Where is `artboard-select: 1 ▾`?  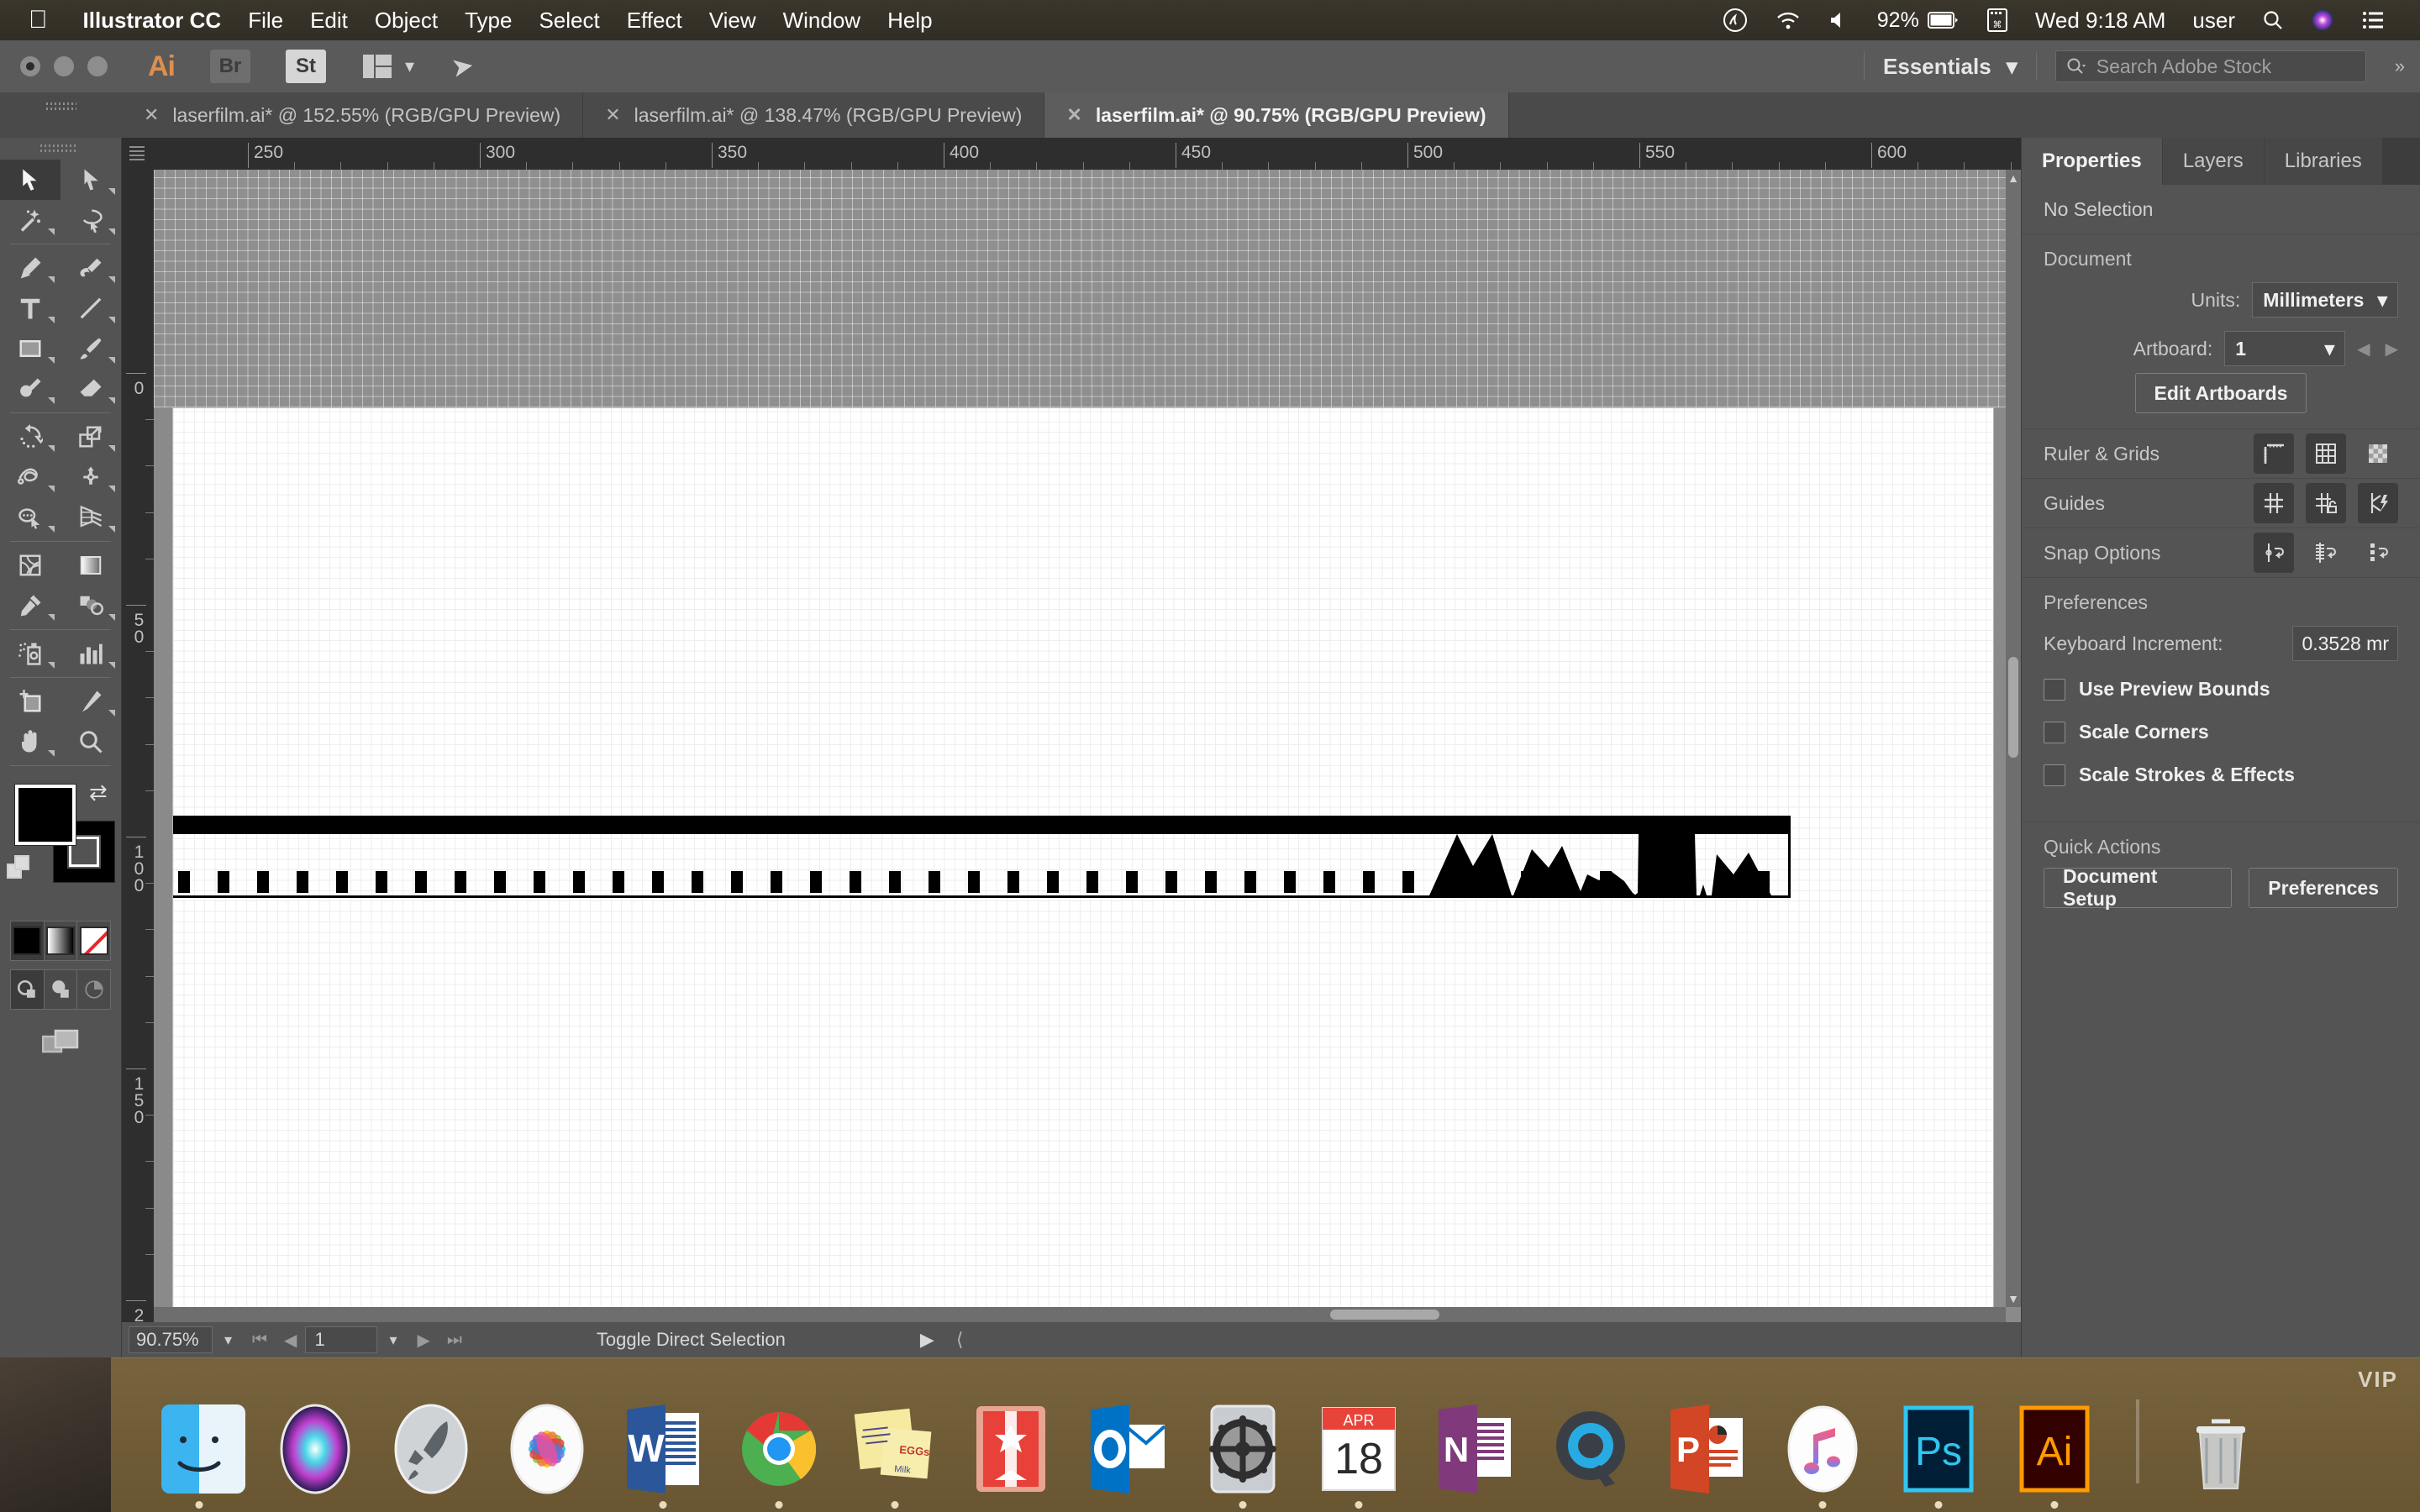 artboard-select: 1 ▾ is located at coordinates (2285, 348).